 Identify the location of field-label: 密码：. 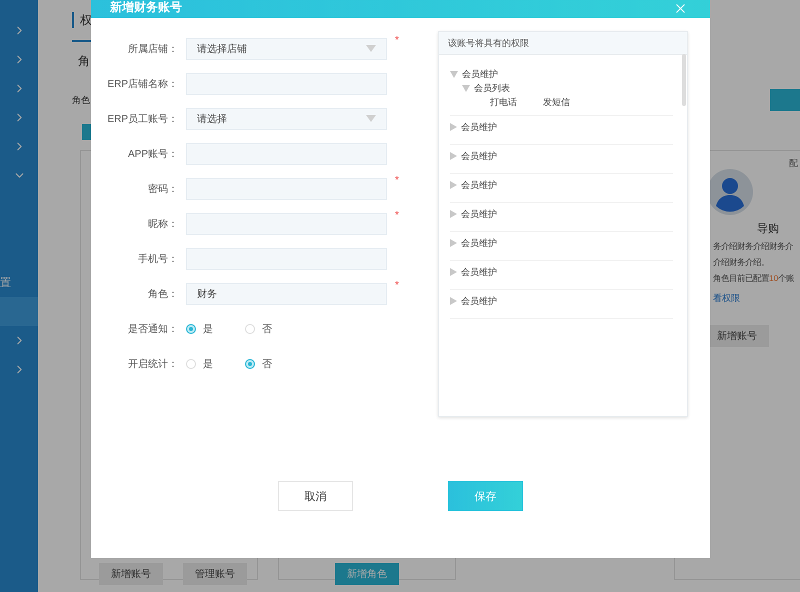
(162, 189).